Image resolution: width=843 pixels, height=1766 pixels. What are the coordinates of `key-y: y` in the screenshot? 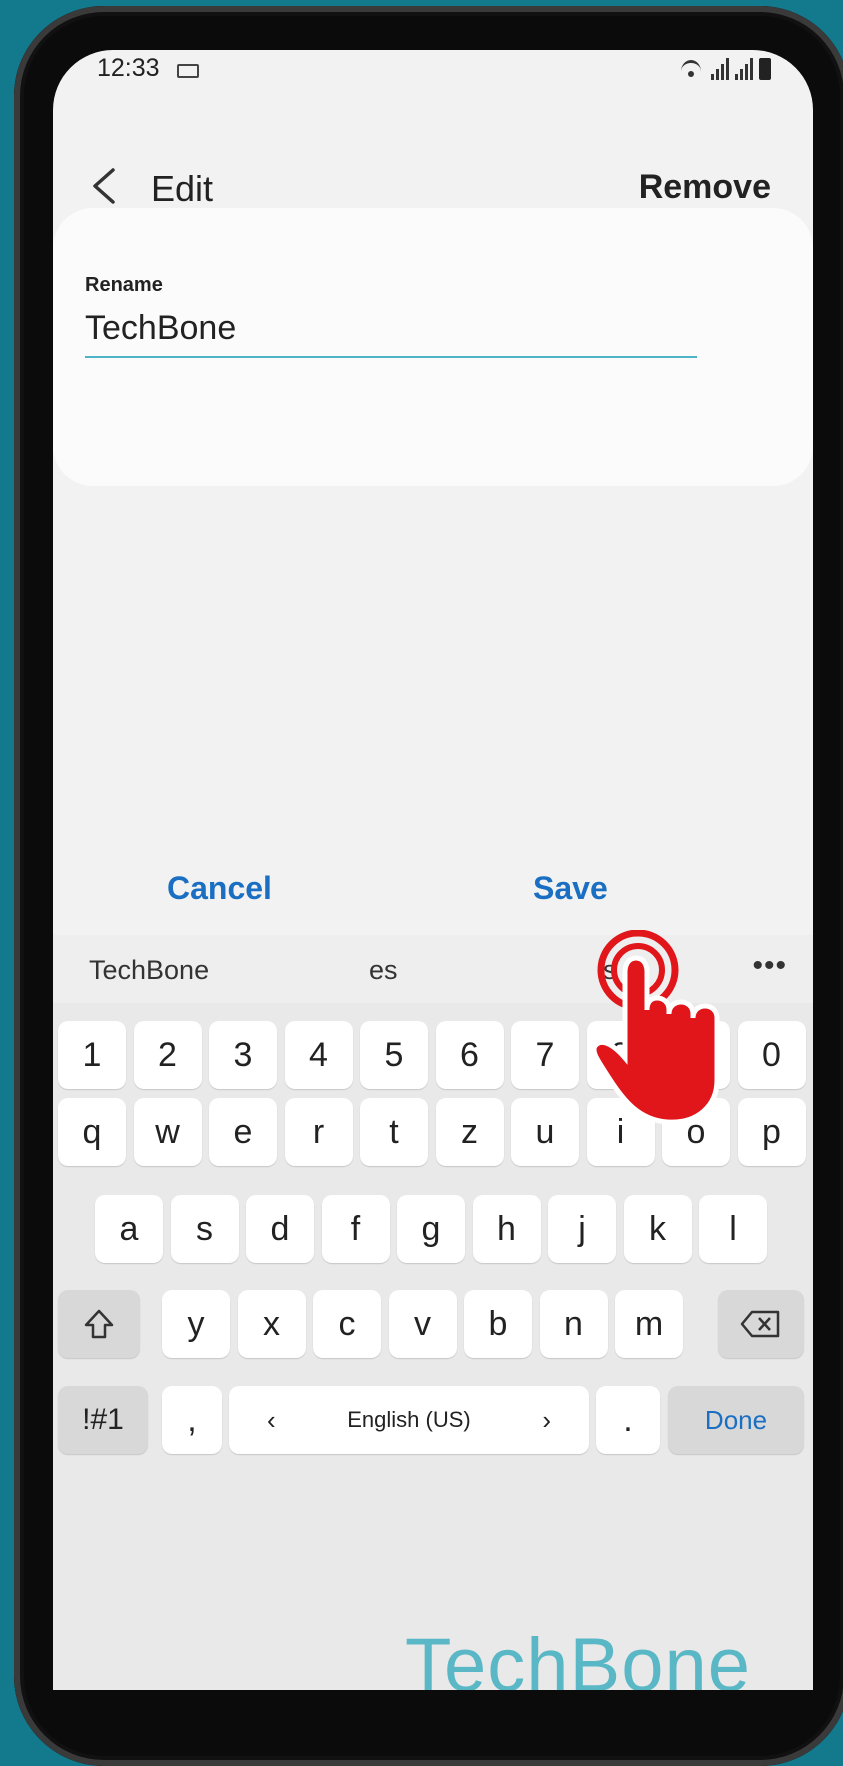 It's located at (196, 1324).